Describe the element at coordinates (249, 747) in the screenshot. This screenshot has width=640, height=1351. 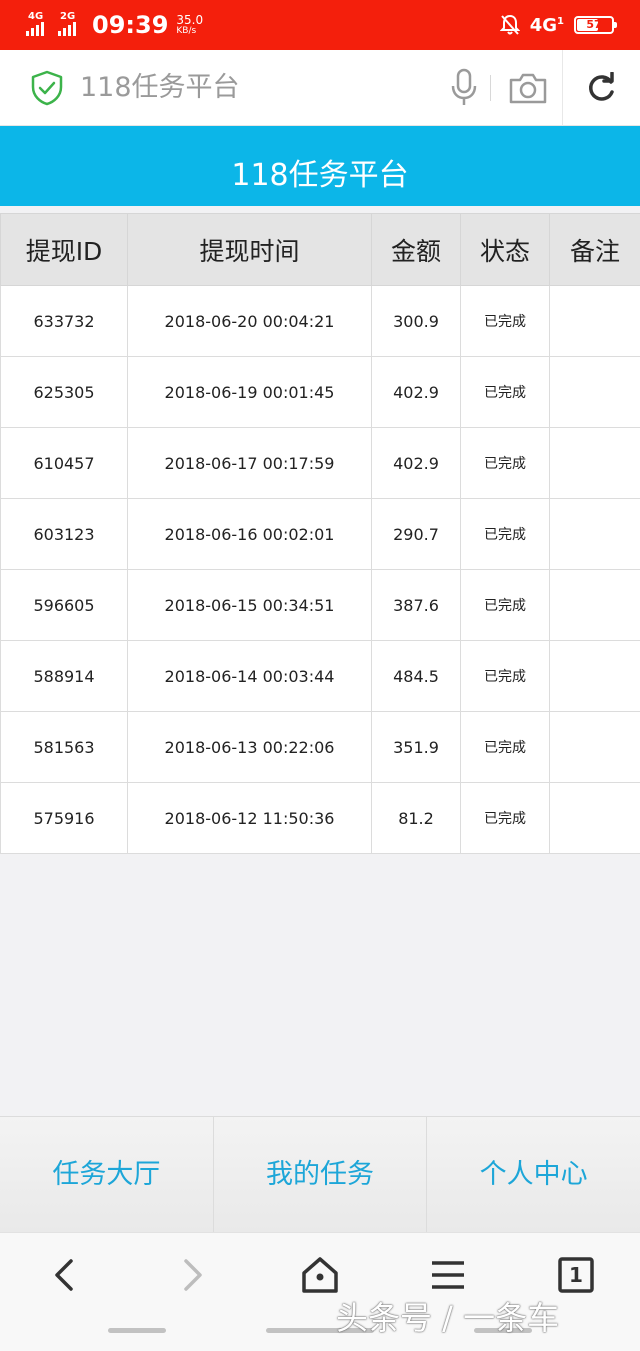
I see `cell-time: 2018-06-13 00:22:06` at that location.